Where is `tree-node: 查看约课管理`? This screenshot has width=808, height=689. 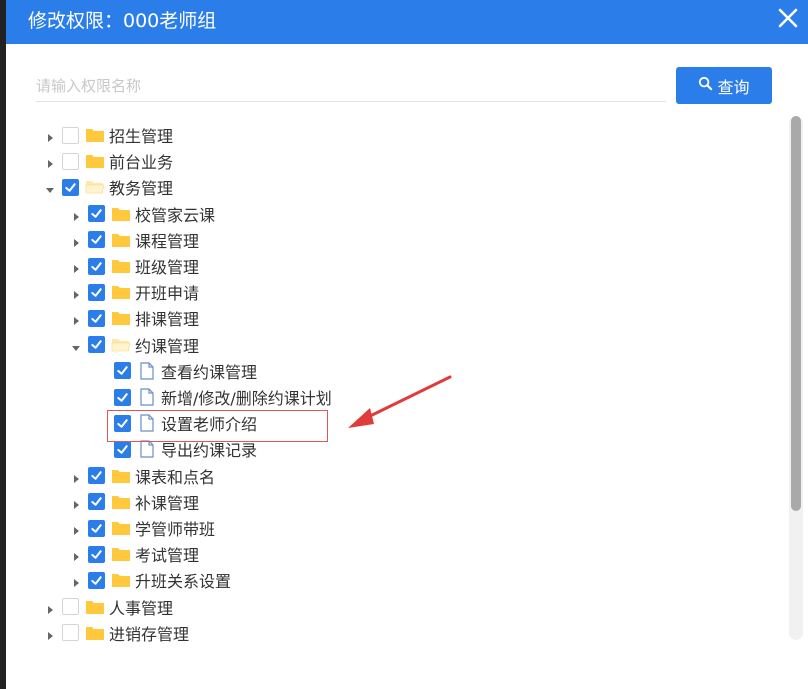 tree-node: 查看约课管理 is located at coordinates (176, 371).